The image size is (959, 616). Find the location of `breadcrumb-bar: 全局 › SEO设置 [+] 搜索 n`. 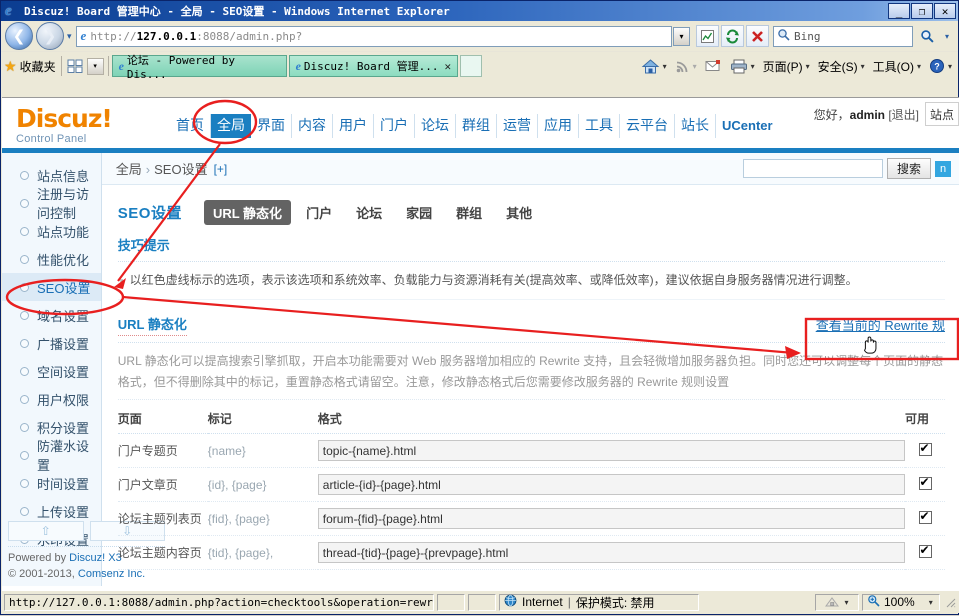

breadcrumb-bar: 全局 › SEO设置 [+] 搜索 n is located at coordinates (530, 169).